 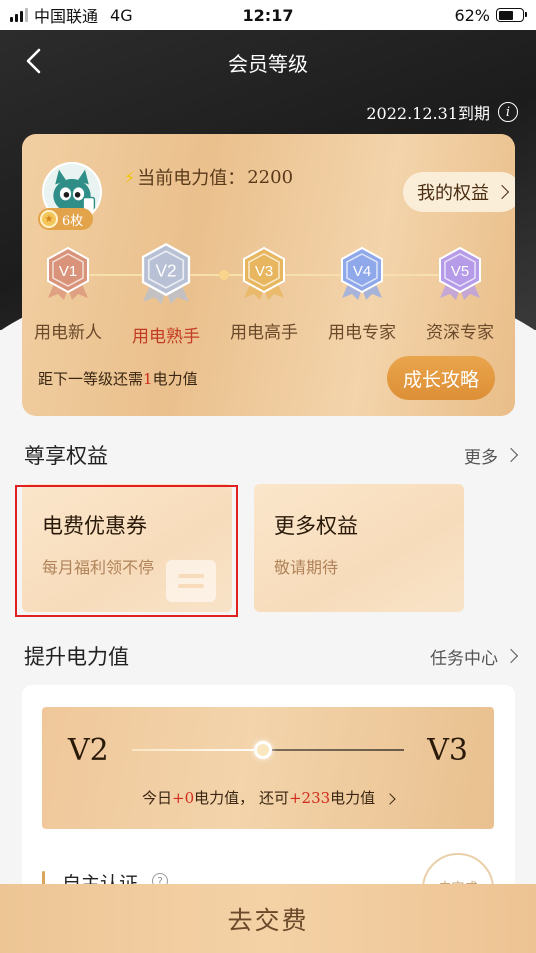 I want to click on current-power: ⚡ 当前电力值： 2200, so click(x=208, y=177).